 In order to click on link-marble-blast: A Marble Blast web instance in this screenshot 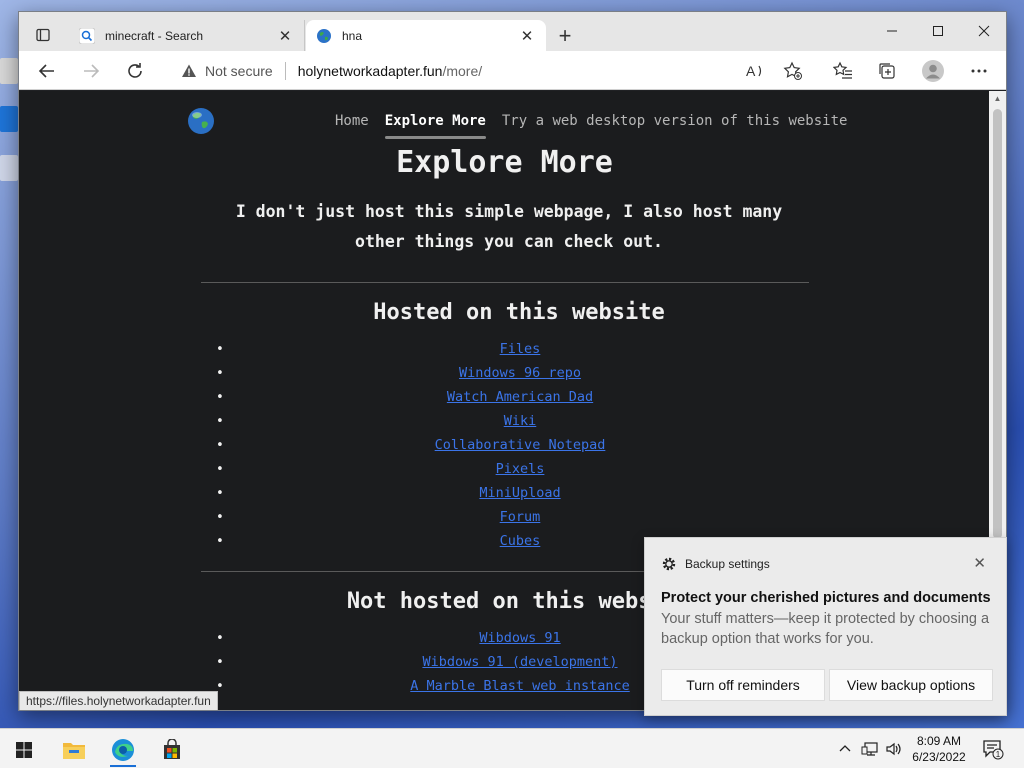, I will do `click(519, 686)`.